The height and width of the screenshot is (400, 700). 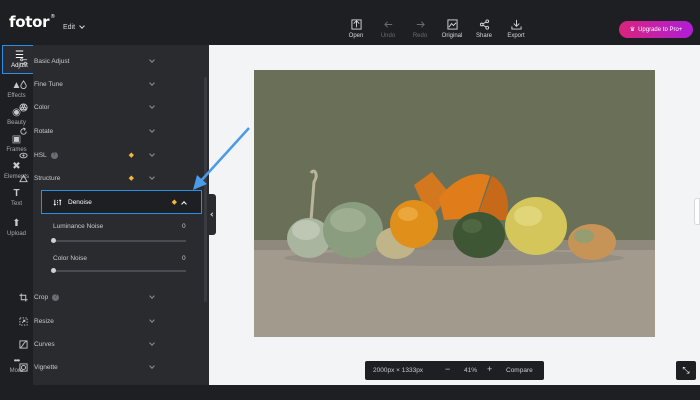 I want to click on panel-item-vignette: Vignette, so click(x=88, y=367).